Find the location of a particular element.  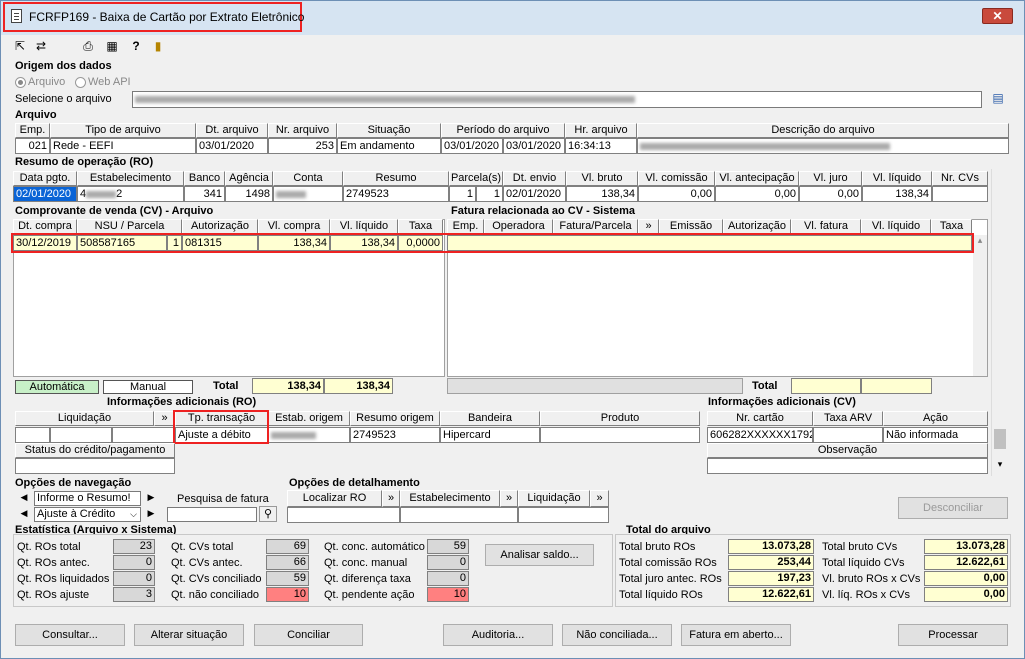

fat-col-fatura: Fatura/Parcela is located at coordinates (595, 226).